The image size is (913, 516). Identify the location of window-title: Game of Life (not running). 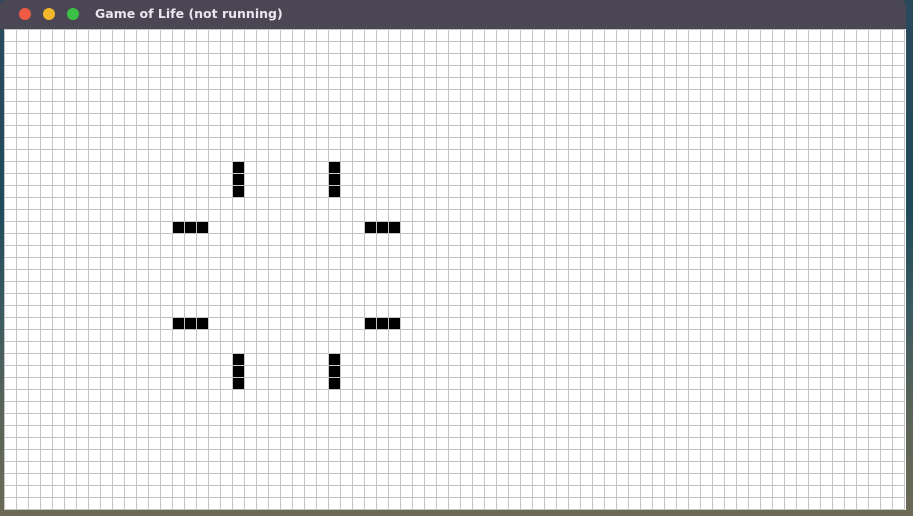
(189, 13).